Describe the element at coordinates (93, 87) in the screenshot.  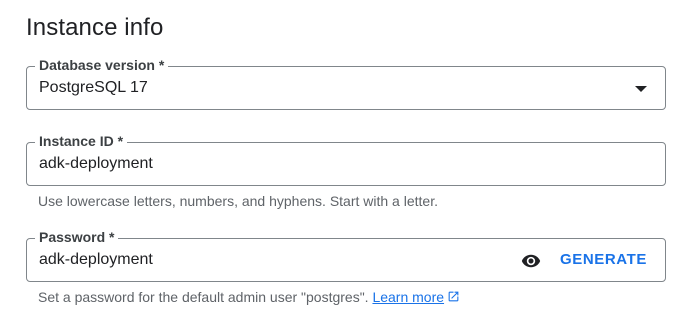
I see `database-version-value: PostgreSQL 17` at that location.